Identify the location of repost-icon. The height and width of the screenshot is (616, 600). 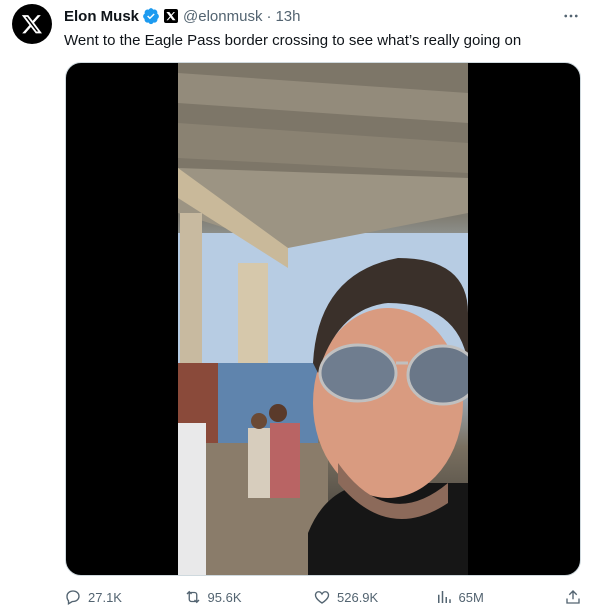
(192, 597).